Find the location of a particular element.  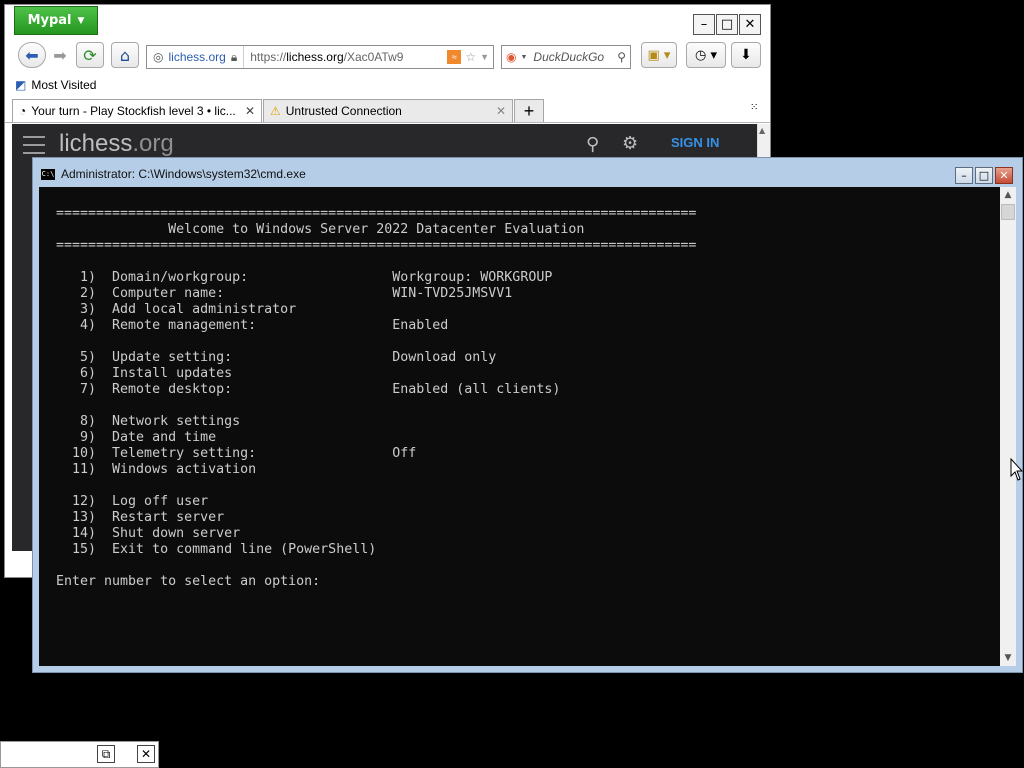

globe-icon: ◎ is located at coordinates (158, 57).